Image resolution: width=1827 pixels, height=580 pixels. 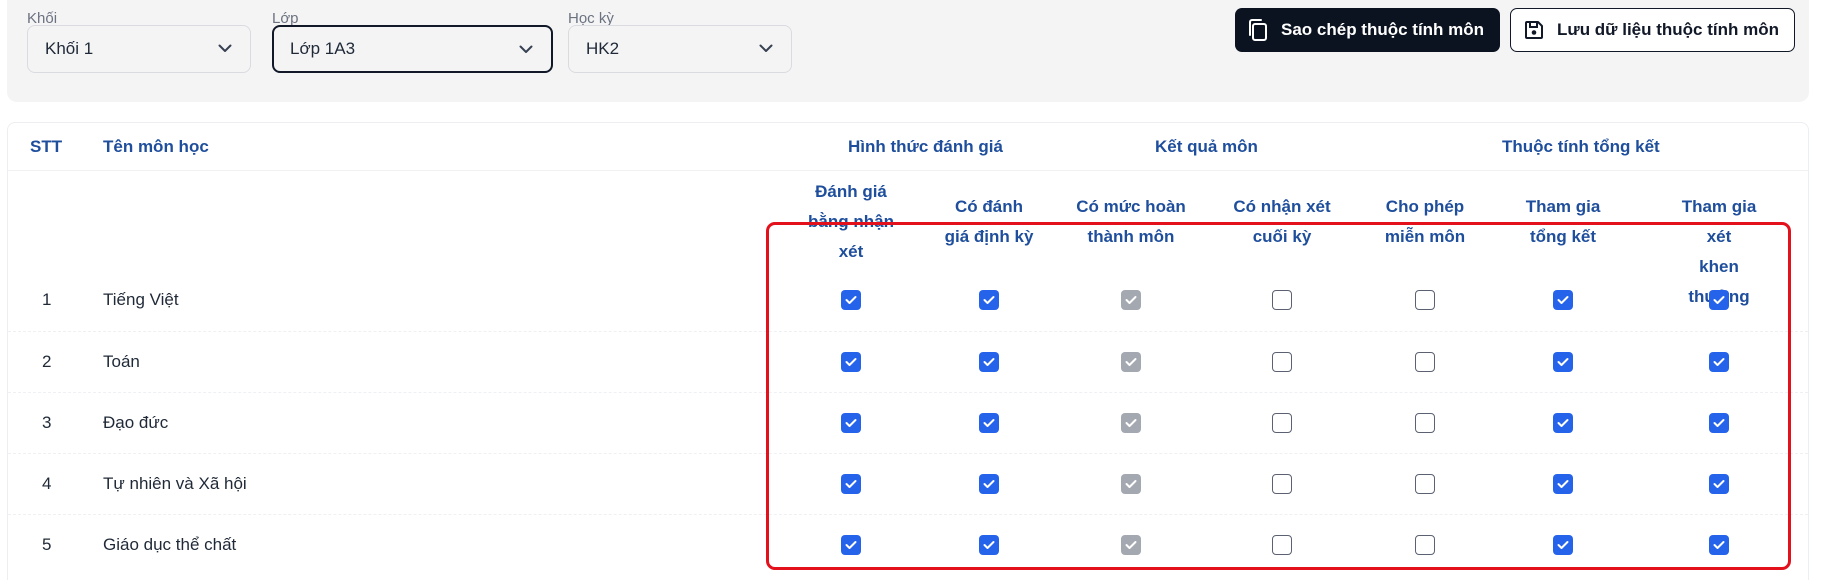 What do you see at coordinates (156, 146) in the screenshot?
I see `header-subject-name: Tên môn học` at bounding box center [156, 146].